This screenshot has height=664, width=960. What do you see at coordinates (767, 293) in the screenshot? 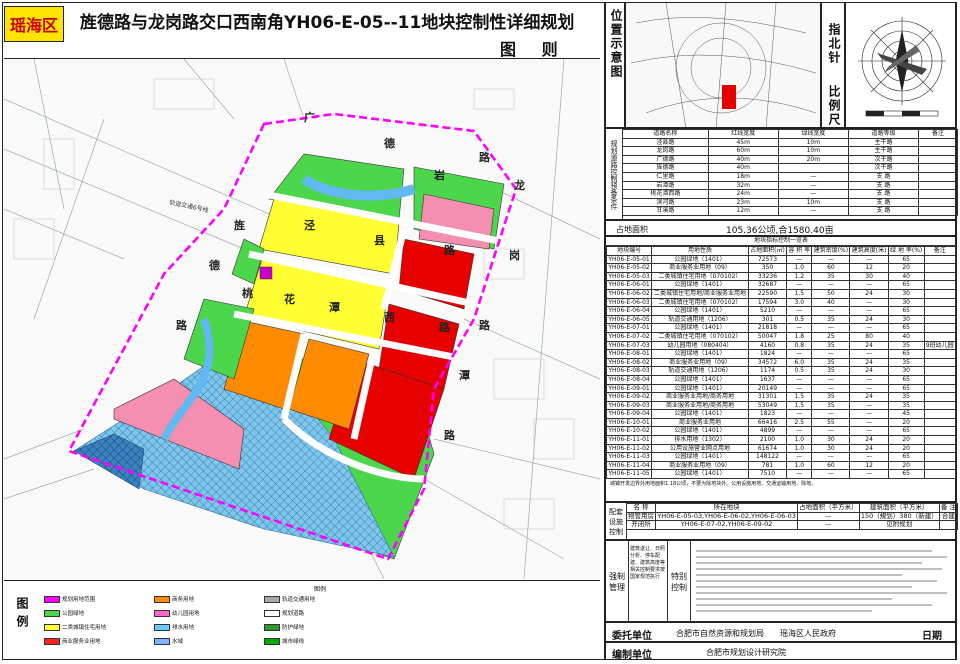
I see `parcel-table-cell: 22590` at bounding box center [767, 293].